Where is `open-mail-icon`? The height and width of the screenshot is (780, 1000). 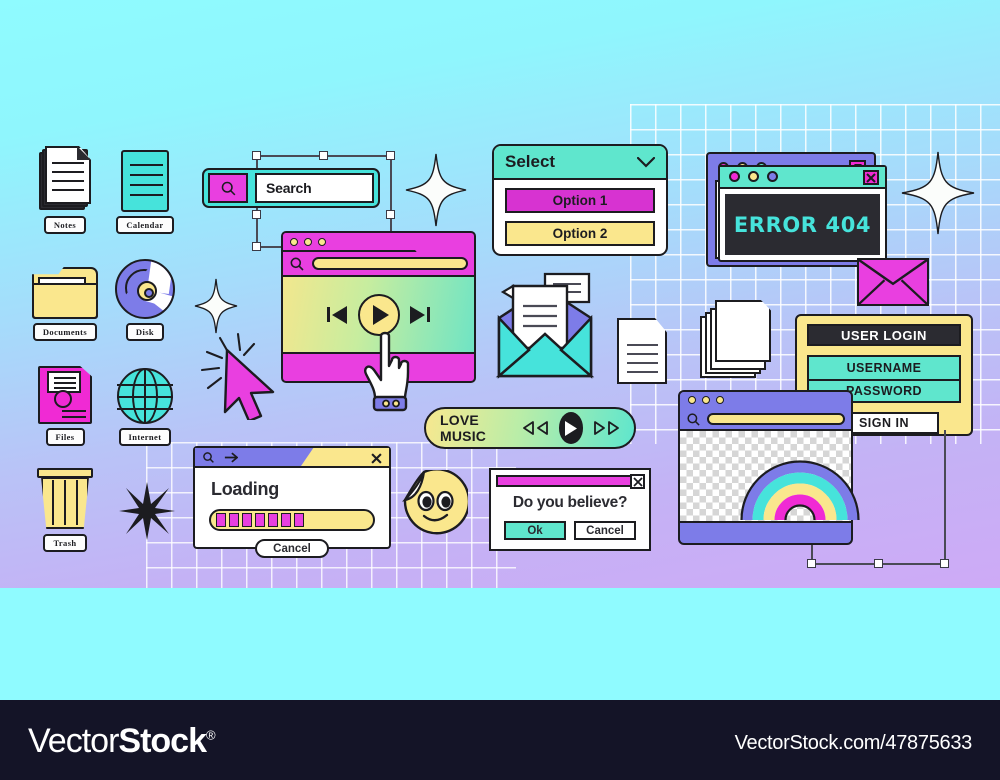
open-mail-icon is located at coordinates (545, 327).